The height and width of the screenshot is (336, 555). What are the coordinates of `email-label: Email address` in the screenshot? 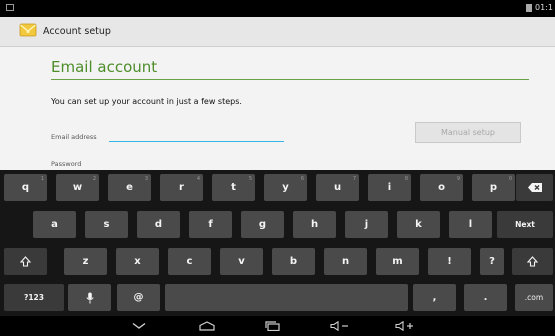 It's located at (74, 137).